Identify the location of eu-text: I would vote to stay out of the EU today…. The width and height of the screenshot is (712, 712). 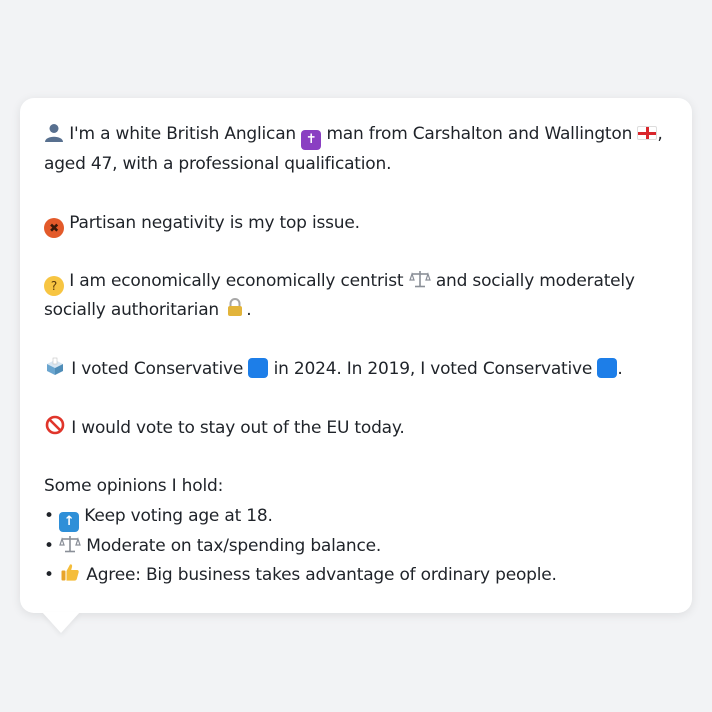
(238, 427).